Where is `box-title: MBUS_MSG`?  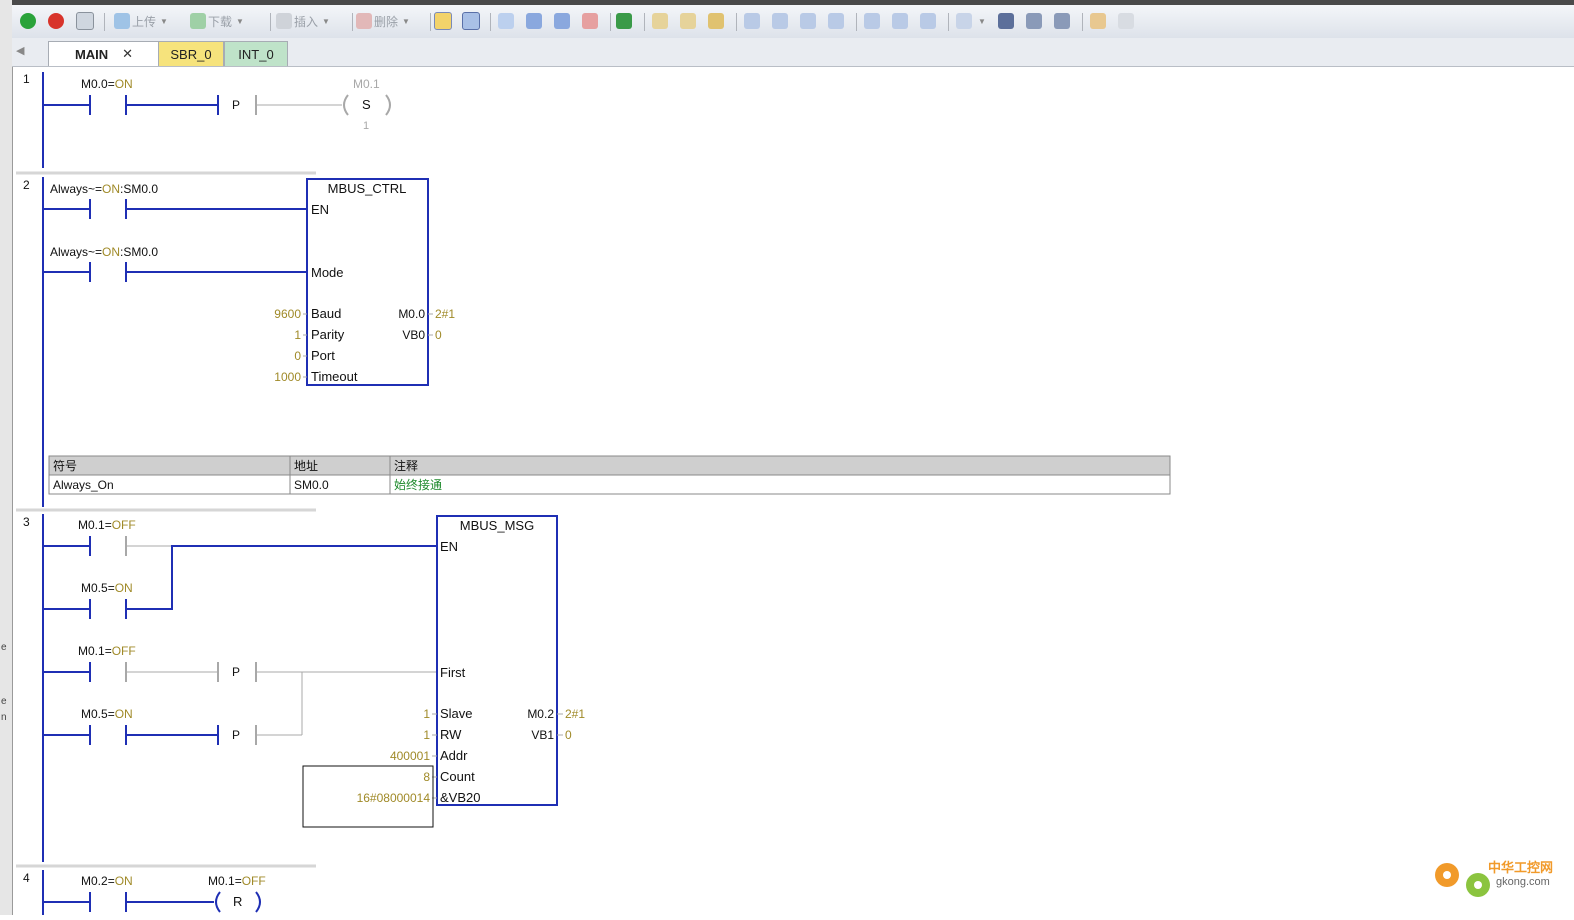
box-title: MBUS_MSG is located at coordinates (497, 525).